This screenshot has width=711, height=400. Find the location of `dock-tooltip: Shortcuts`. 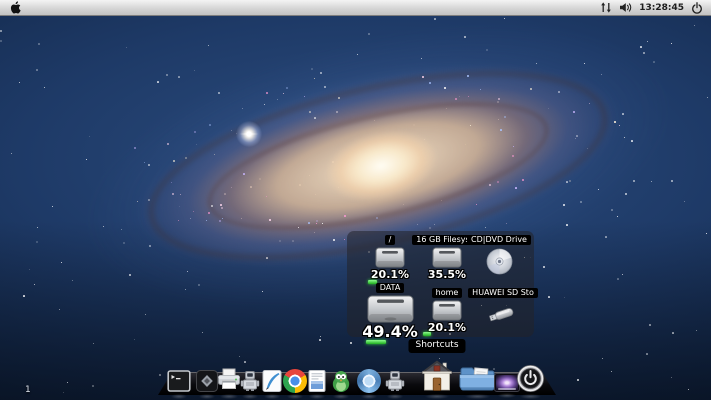

dock-tooltip: Shortcuts is located at coordinates (437, 346).